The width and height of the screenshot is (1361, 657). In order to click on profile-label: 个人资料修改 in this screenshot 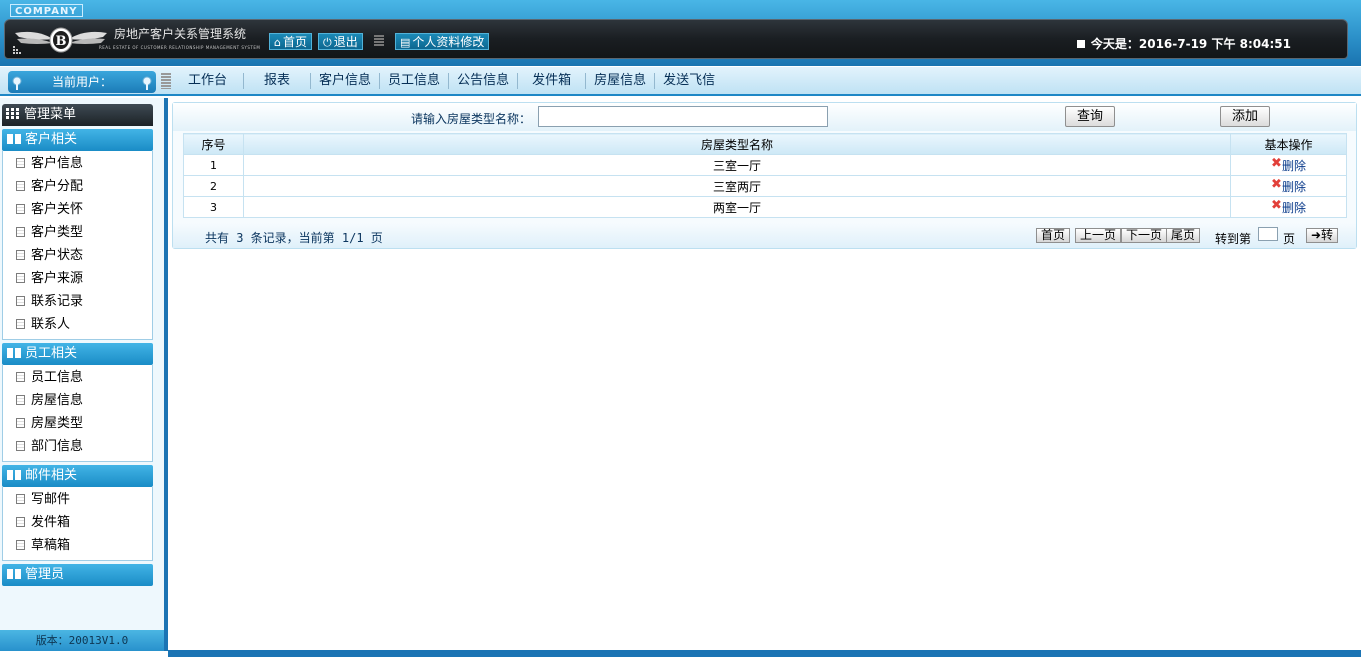, I will do `click(448, 42)`.